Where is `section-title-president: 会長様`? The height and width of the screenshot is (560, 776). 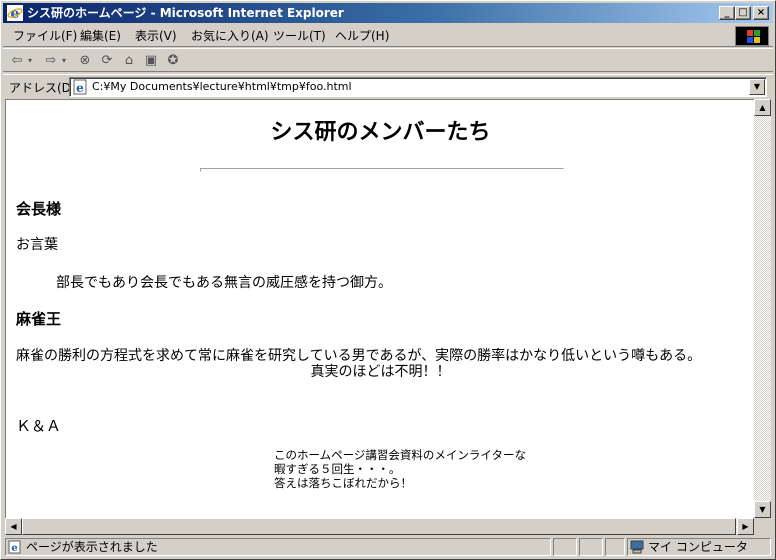
section-title-president: 会長様 is located at coordinates (39, 209).